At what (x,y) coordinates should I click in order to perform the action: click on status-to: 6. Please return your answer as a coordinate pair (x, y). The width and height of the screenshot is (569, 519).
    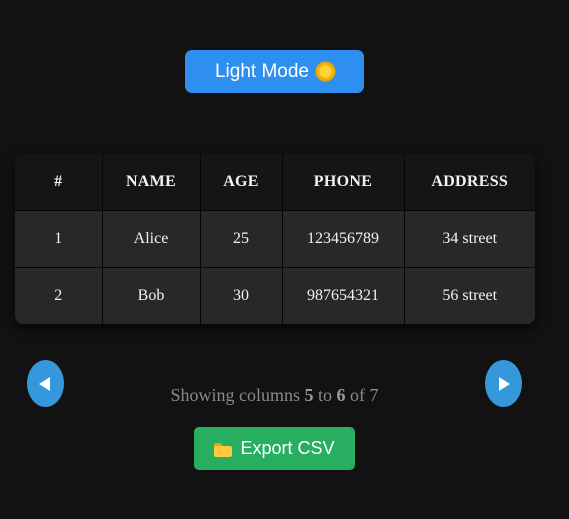
    Looking at the image, I should click on (341, 395).